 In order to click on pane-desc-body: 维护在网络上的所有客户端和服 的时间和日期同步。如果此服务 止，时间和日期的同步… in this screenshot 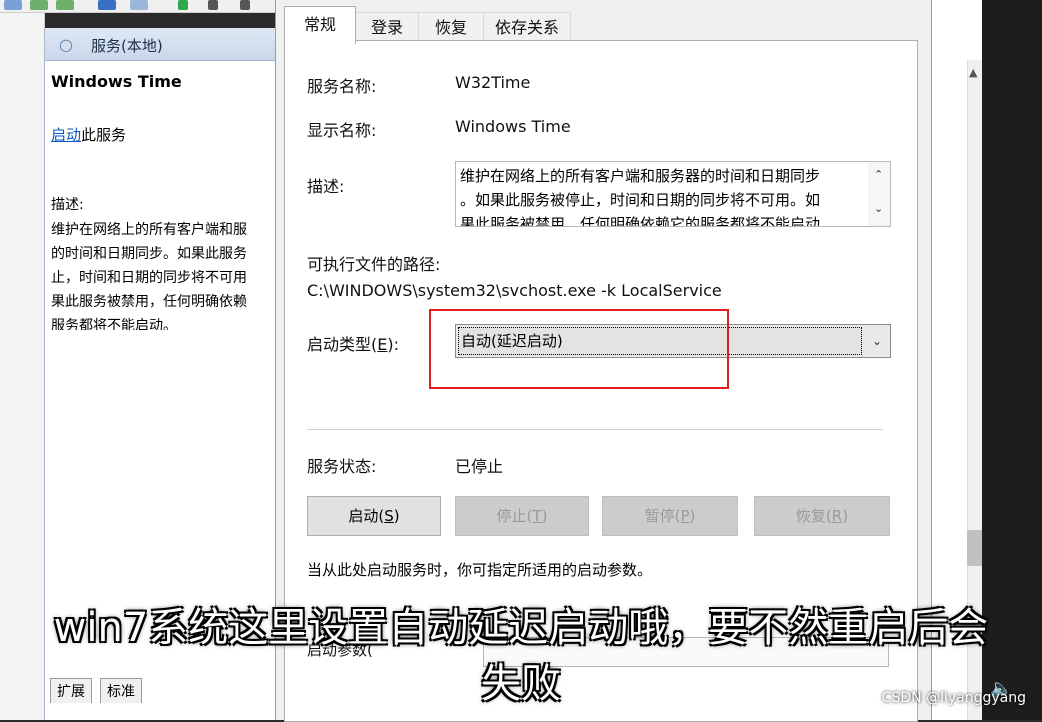, I will do `click(162, 274)`.